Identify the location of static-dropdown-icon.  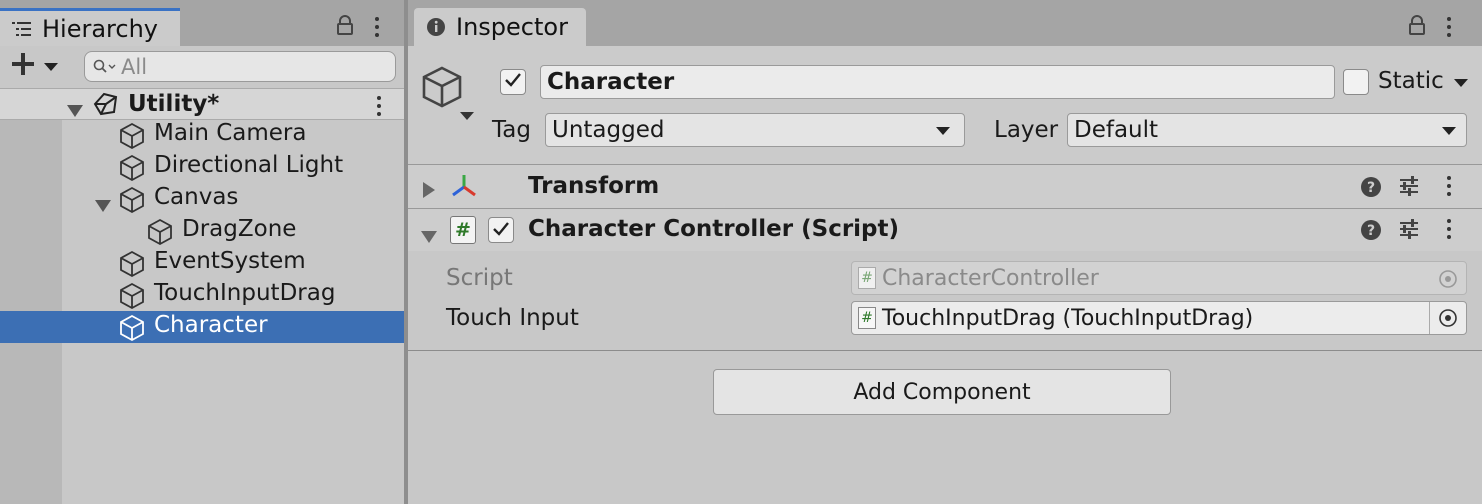
(1461, 83).